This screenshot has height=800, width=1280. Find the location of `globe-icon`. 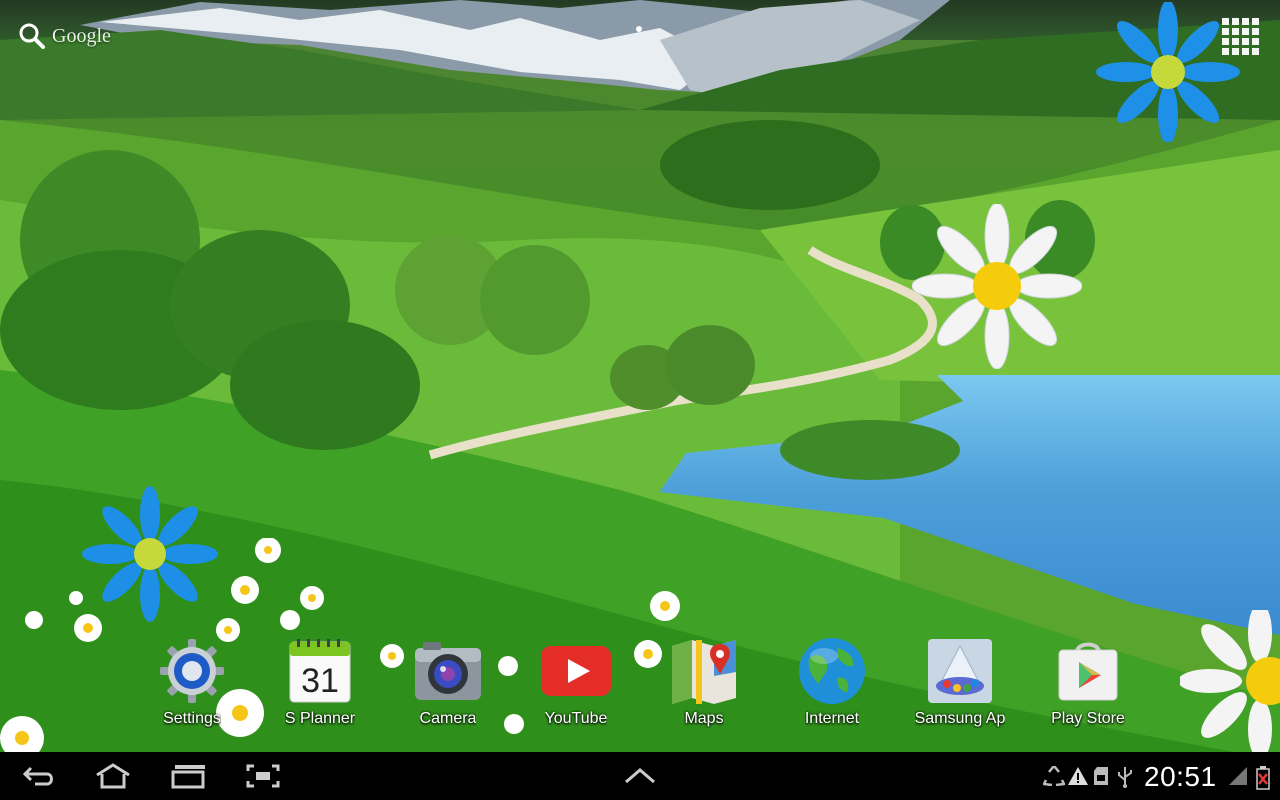

globe-icon is located at coordinates (832, 671).